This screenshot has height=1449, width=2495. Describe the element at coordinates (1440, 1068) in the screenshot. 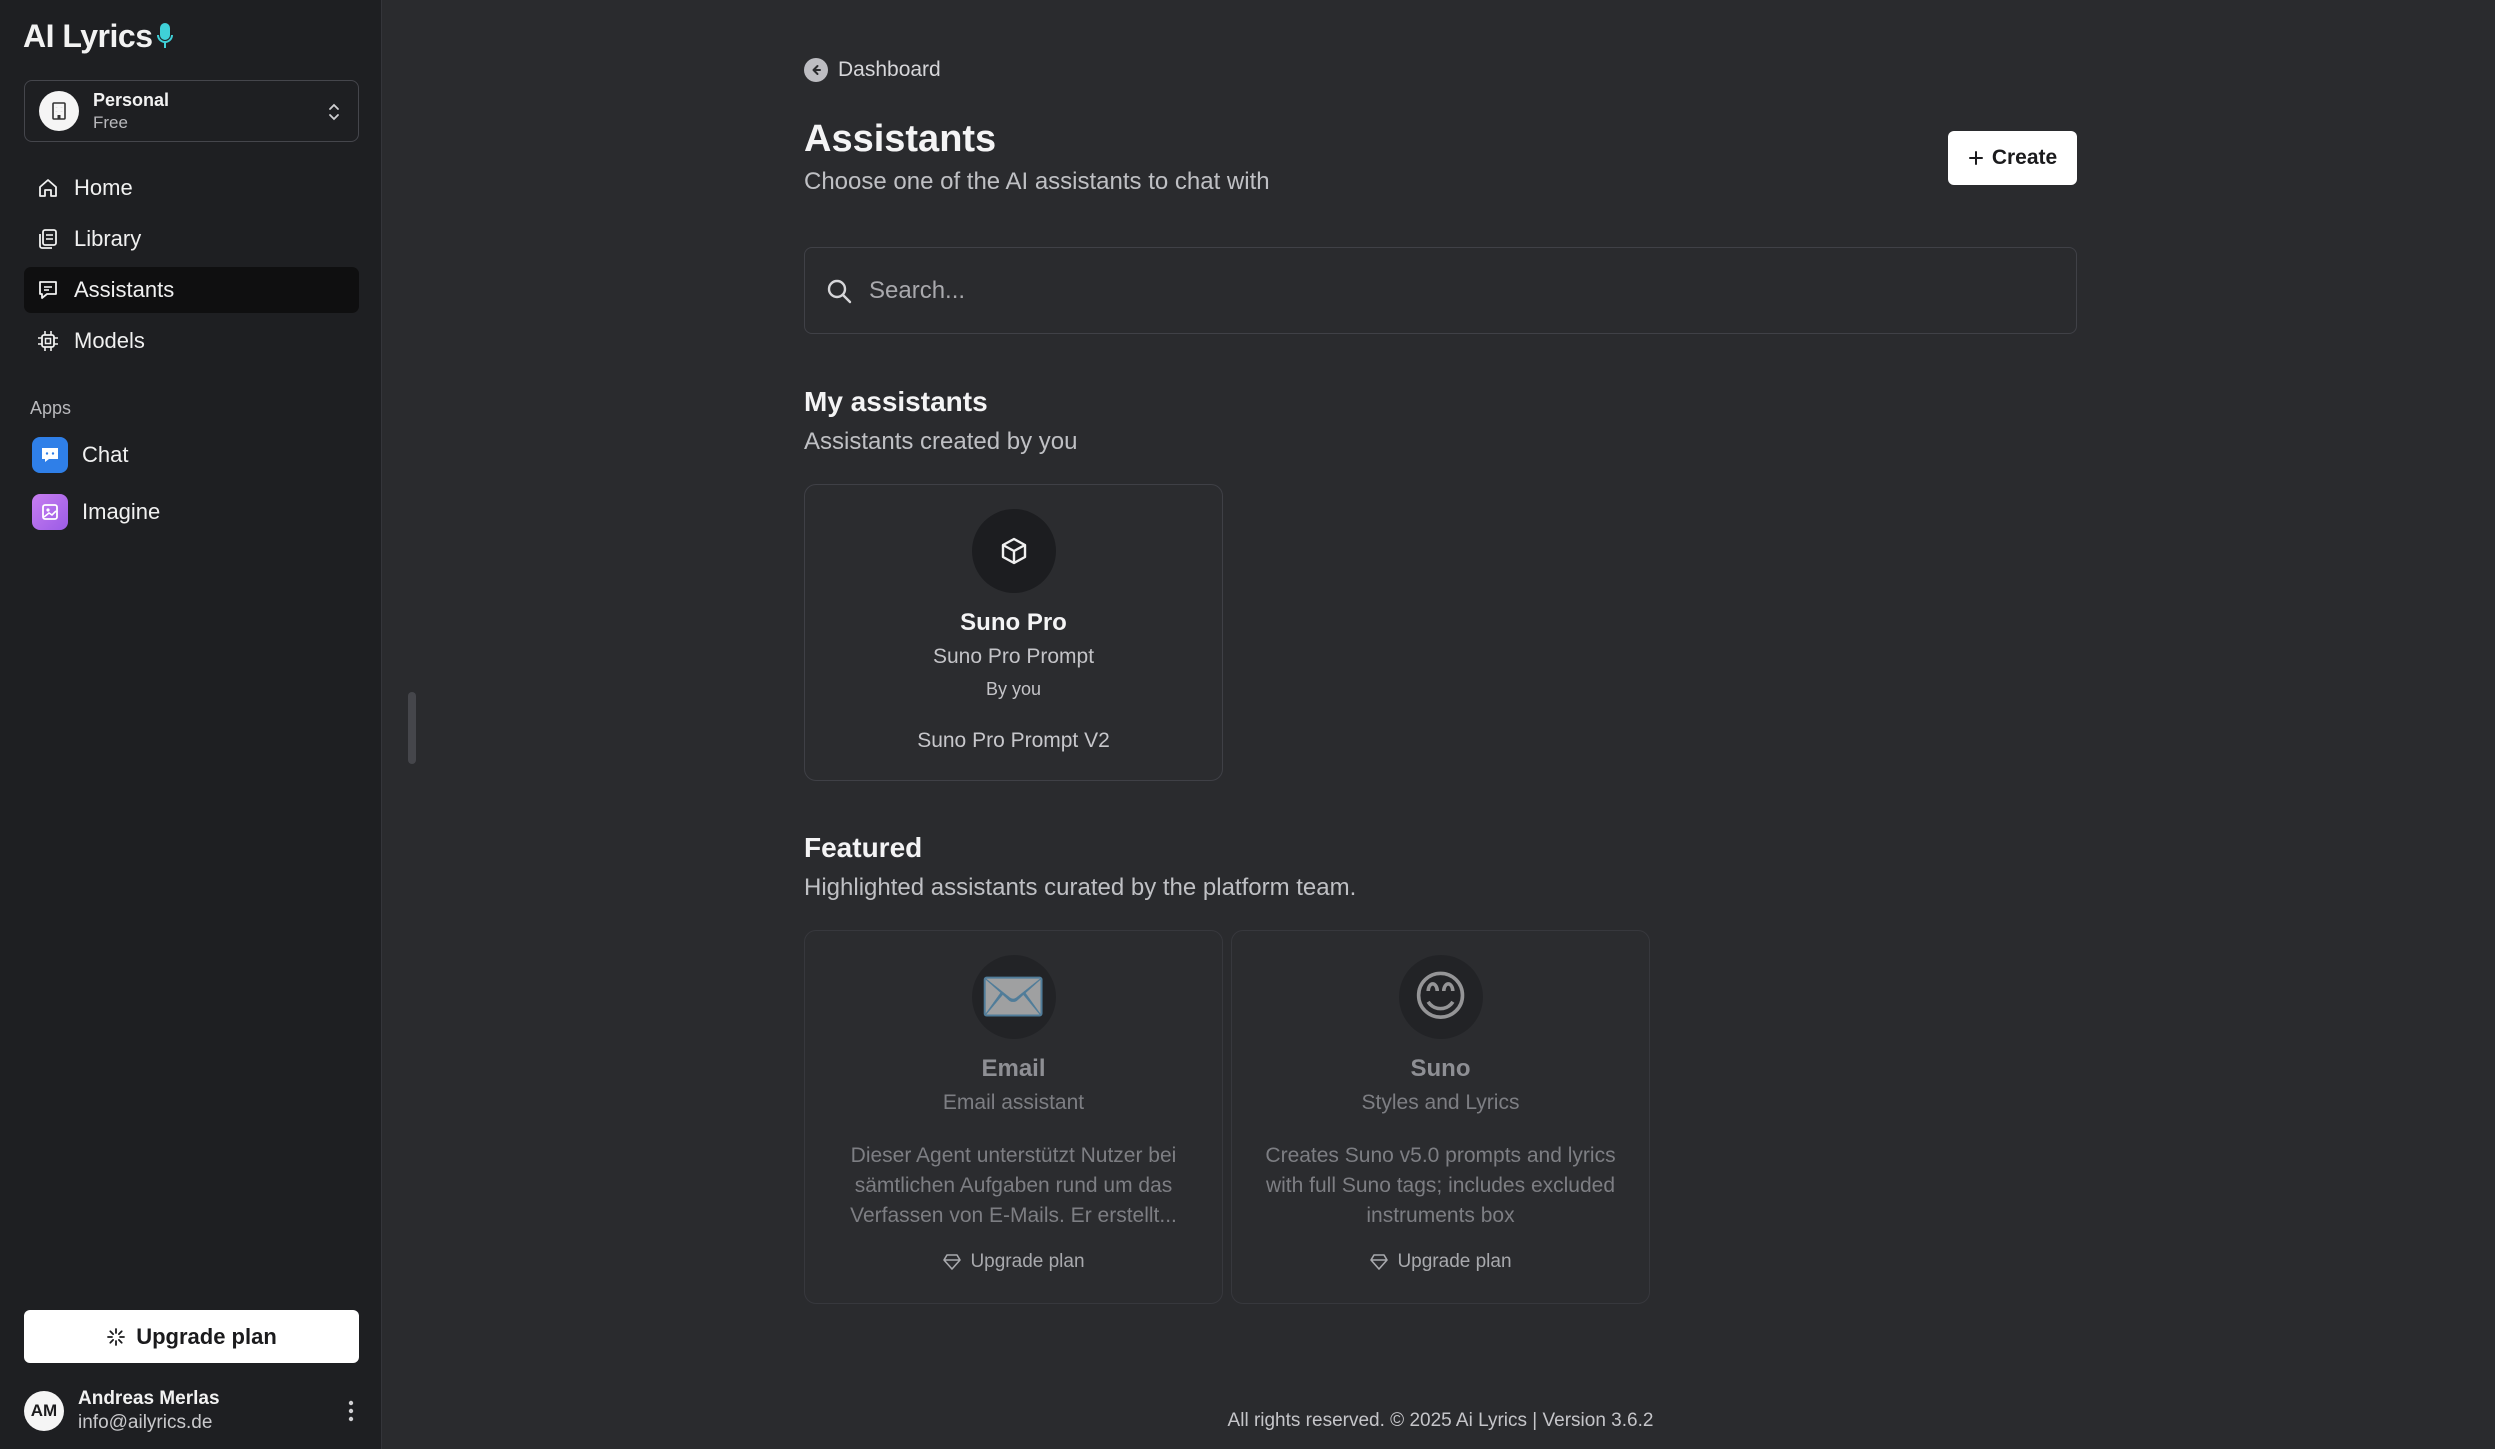

I see `assistant-name: Suno` at that location.